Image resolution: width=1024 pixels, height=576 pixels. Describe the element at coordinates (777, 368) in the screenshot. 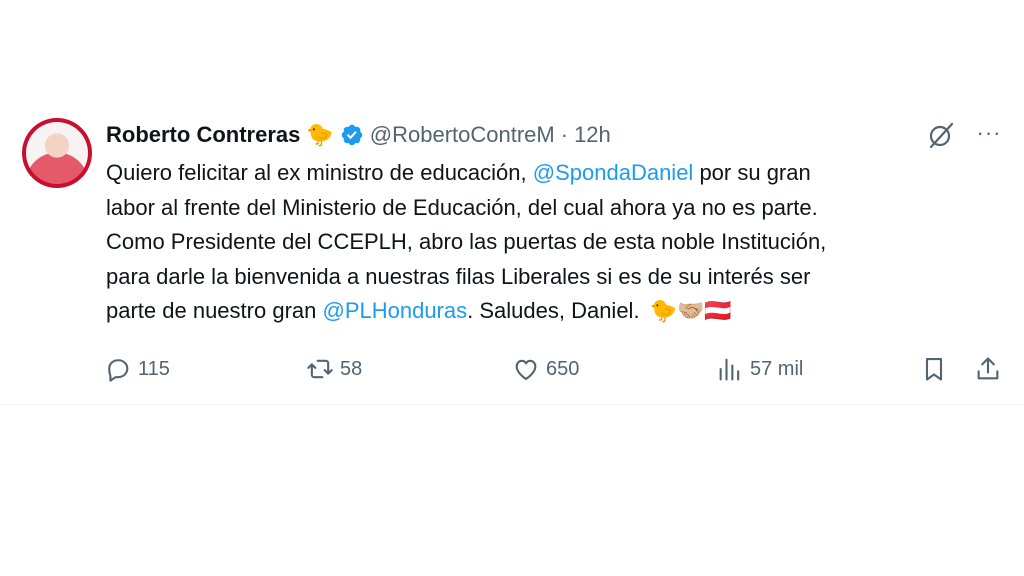

I see `view-count: 57 mil` at that location.